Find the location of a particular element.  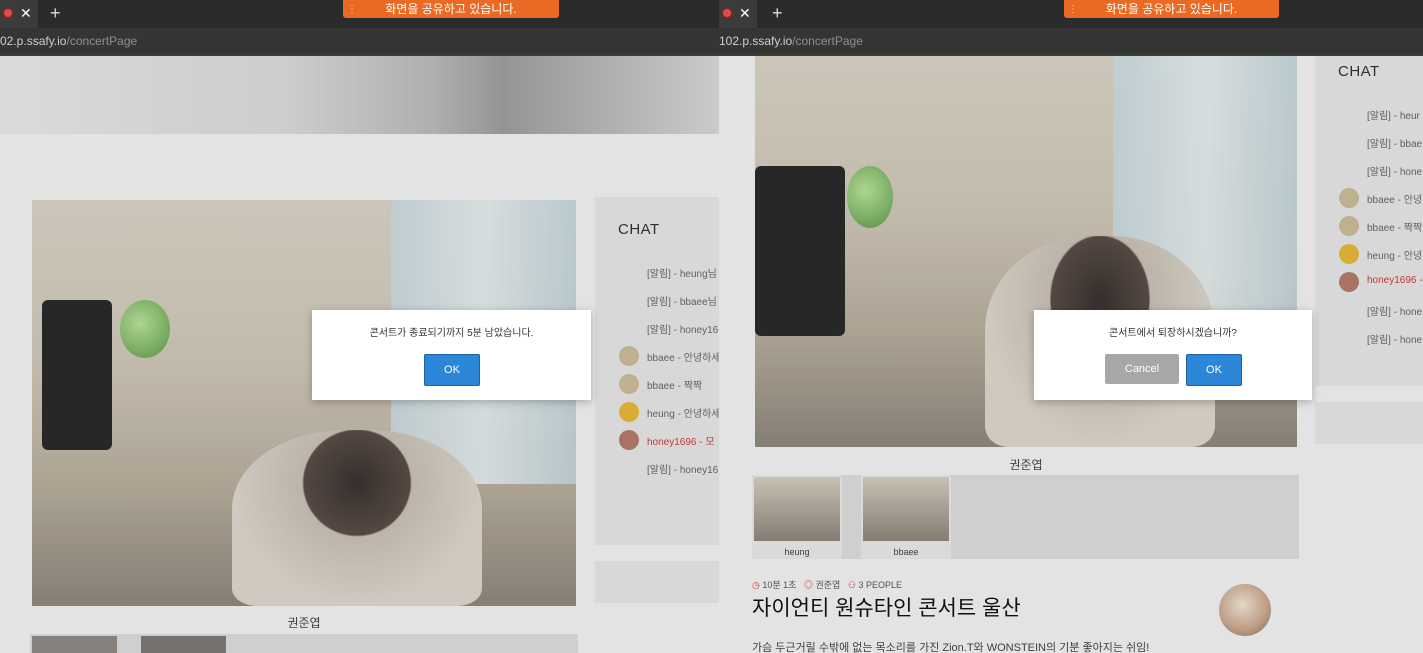

url-host: 02.p.ssafy.io is located at coordinates (33, 41).